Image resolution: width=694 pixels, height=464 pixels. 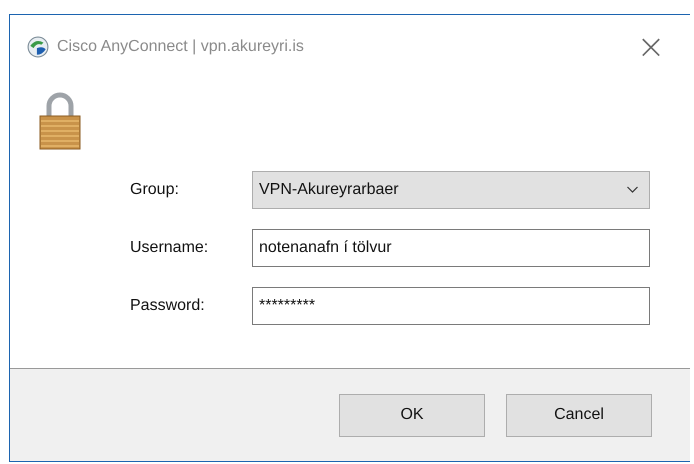 I want to click on group-dropdown: VPN-Akureyrarbaer, so click(x=451, y=190).